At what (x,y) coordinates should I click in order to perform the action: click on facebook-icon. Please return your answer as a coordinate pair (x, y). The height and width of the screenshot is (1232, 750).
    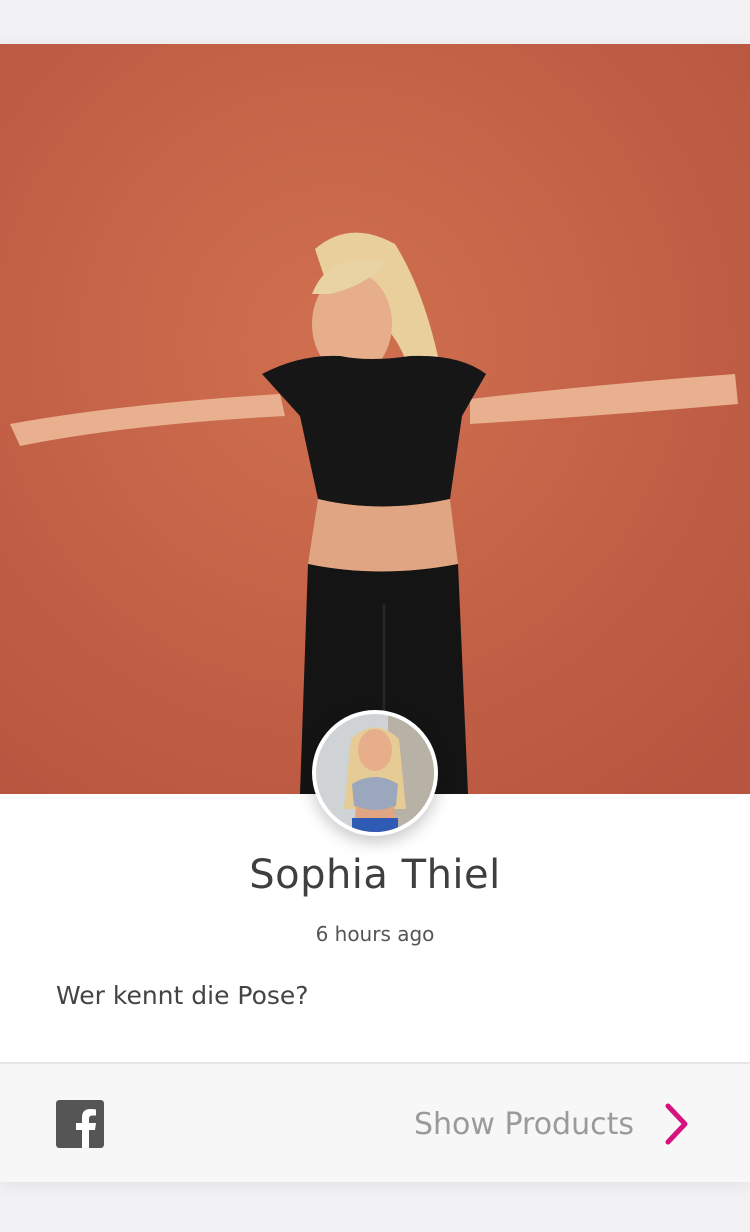
    Looking at the image, I should click on (80, 1124).